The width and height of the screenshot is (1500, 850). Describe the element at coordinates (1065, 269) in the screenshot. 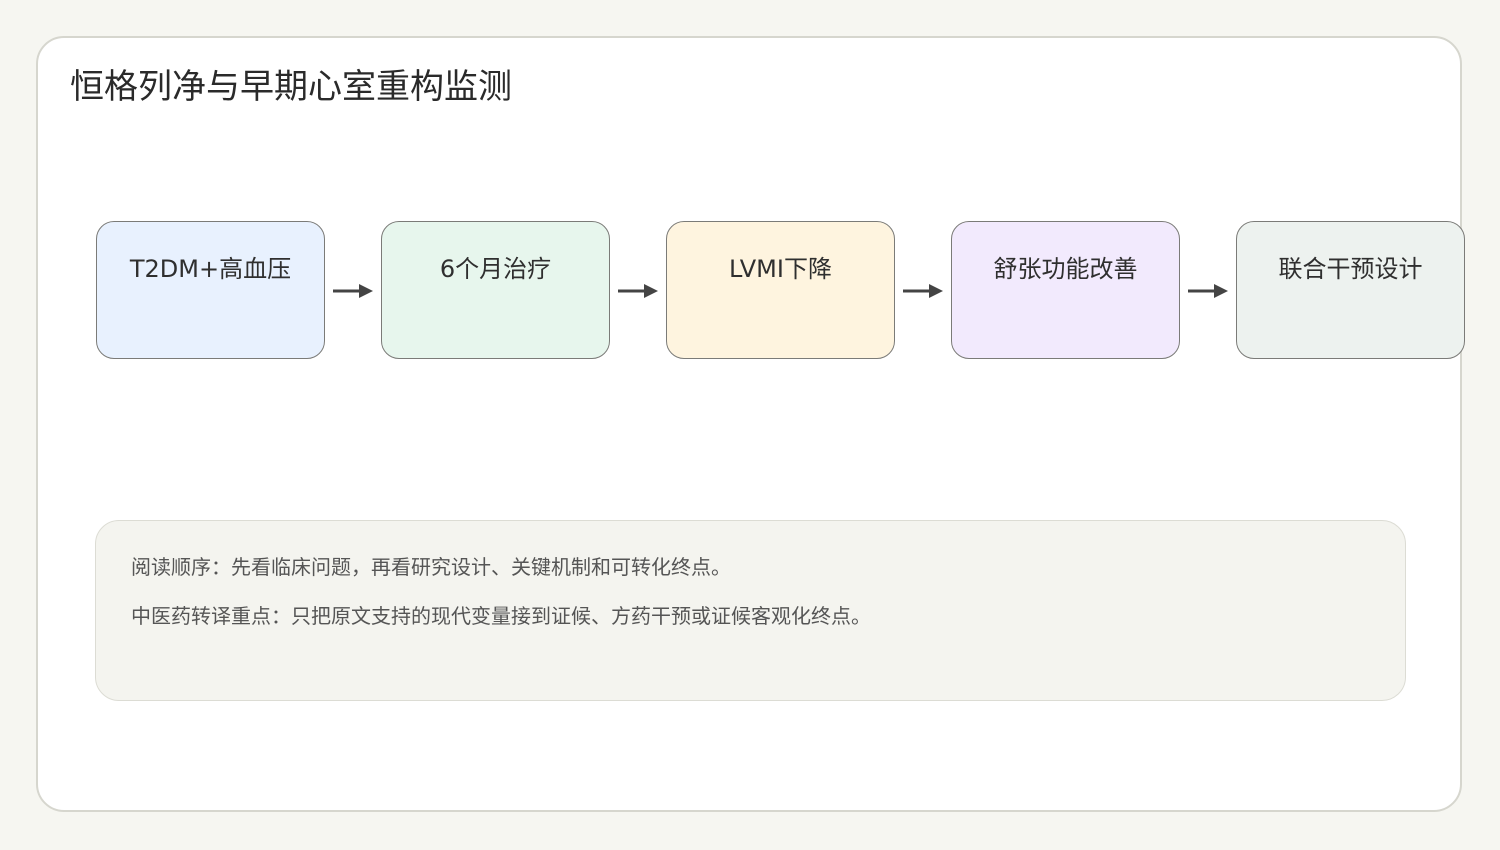

I see `flow-node-label: 舒张功能改善` at that location.